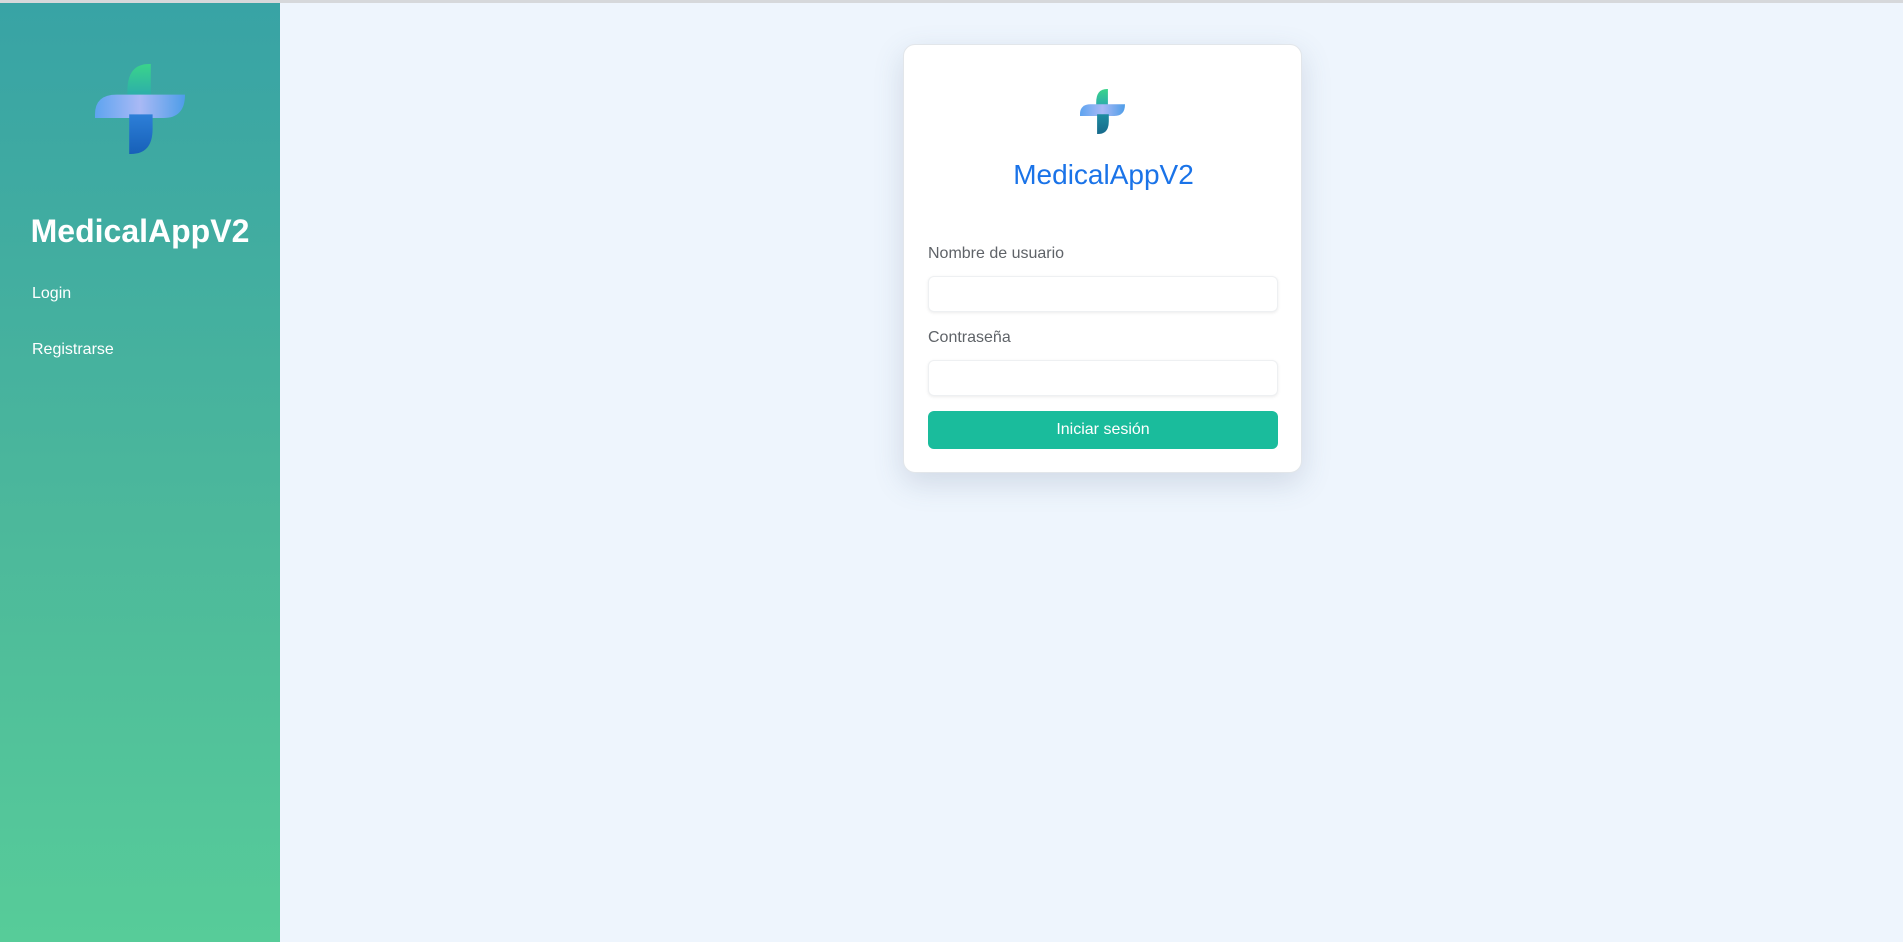  I want to click on top-border, so click(951, 1).